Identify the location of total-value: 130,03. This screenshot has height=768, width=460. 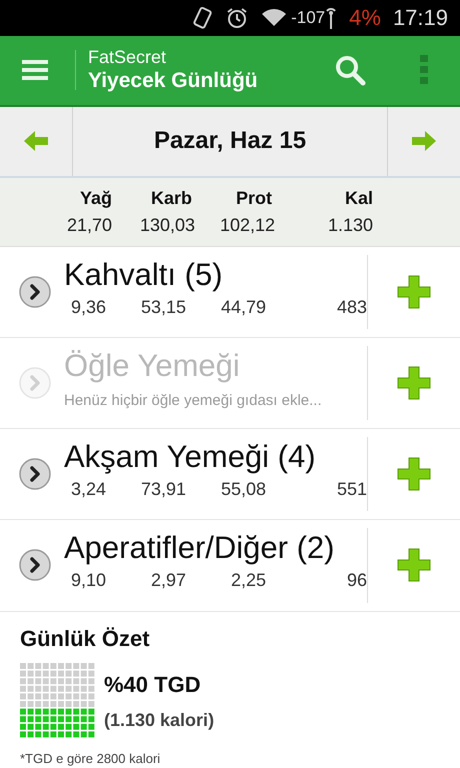
(166, 226).